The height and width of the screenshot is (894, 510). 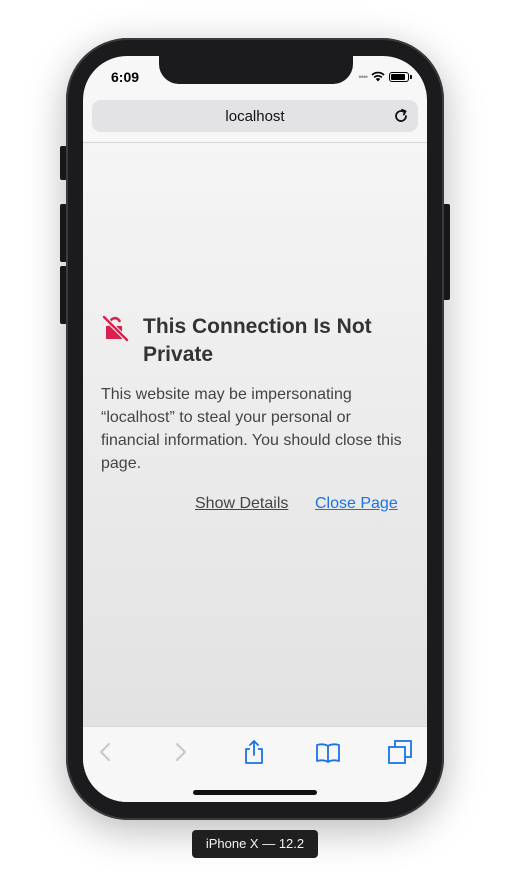 I want to click on battery-icon, so click(x=400, y=76).